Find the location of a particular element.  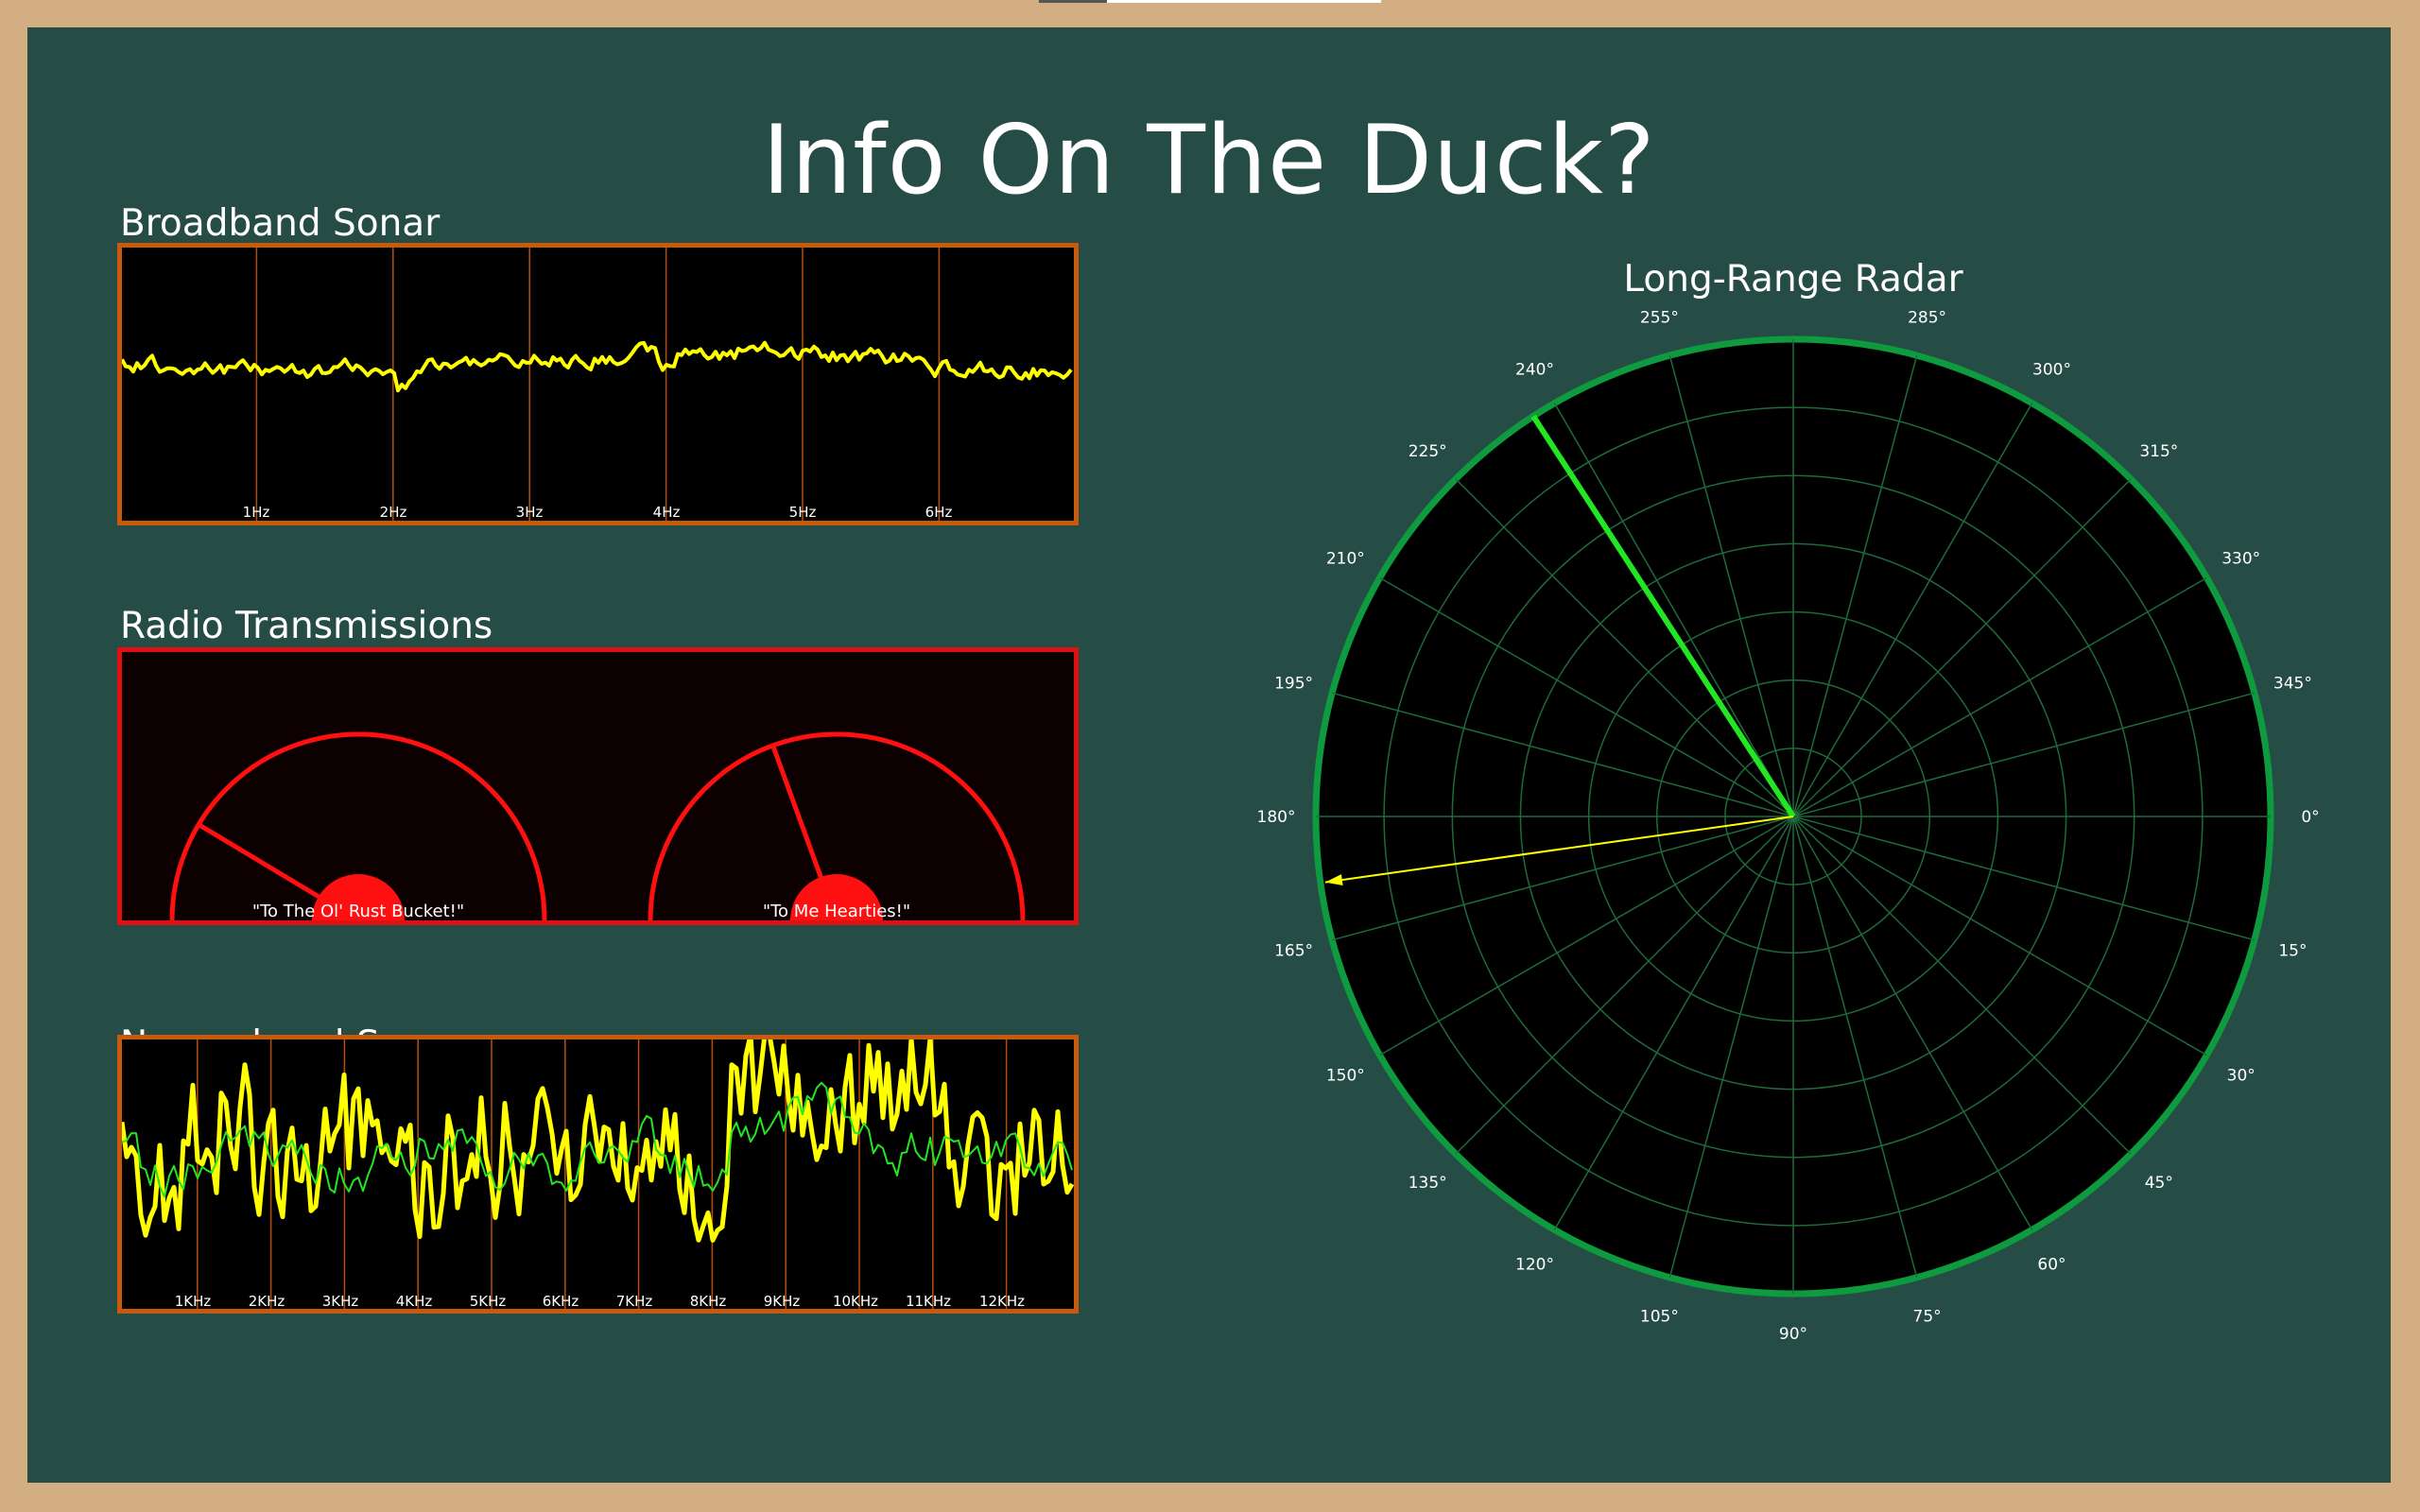

top-bar-light is located at coordinates (1244, 1).